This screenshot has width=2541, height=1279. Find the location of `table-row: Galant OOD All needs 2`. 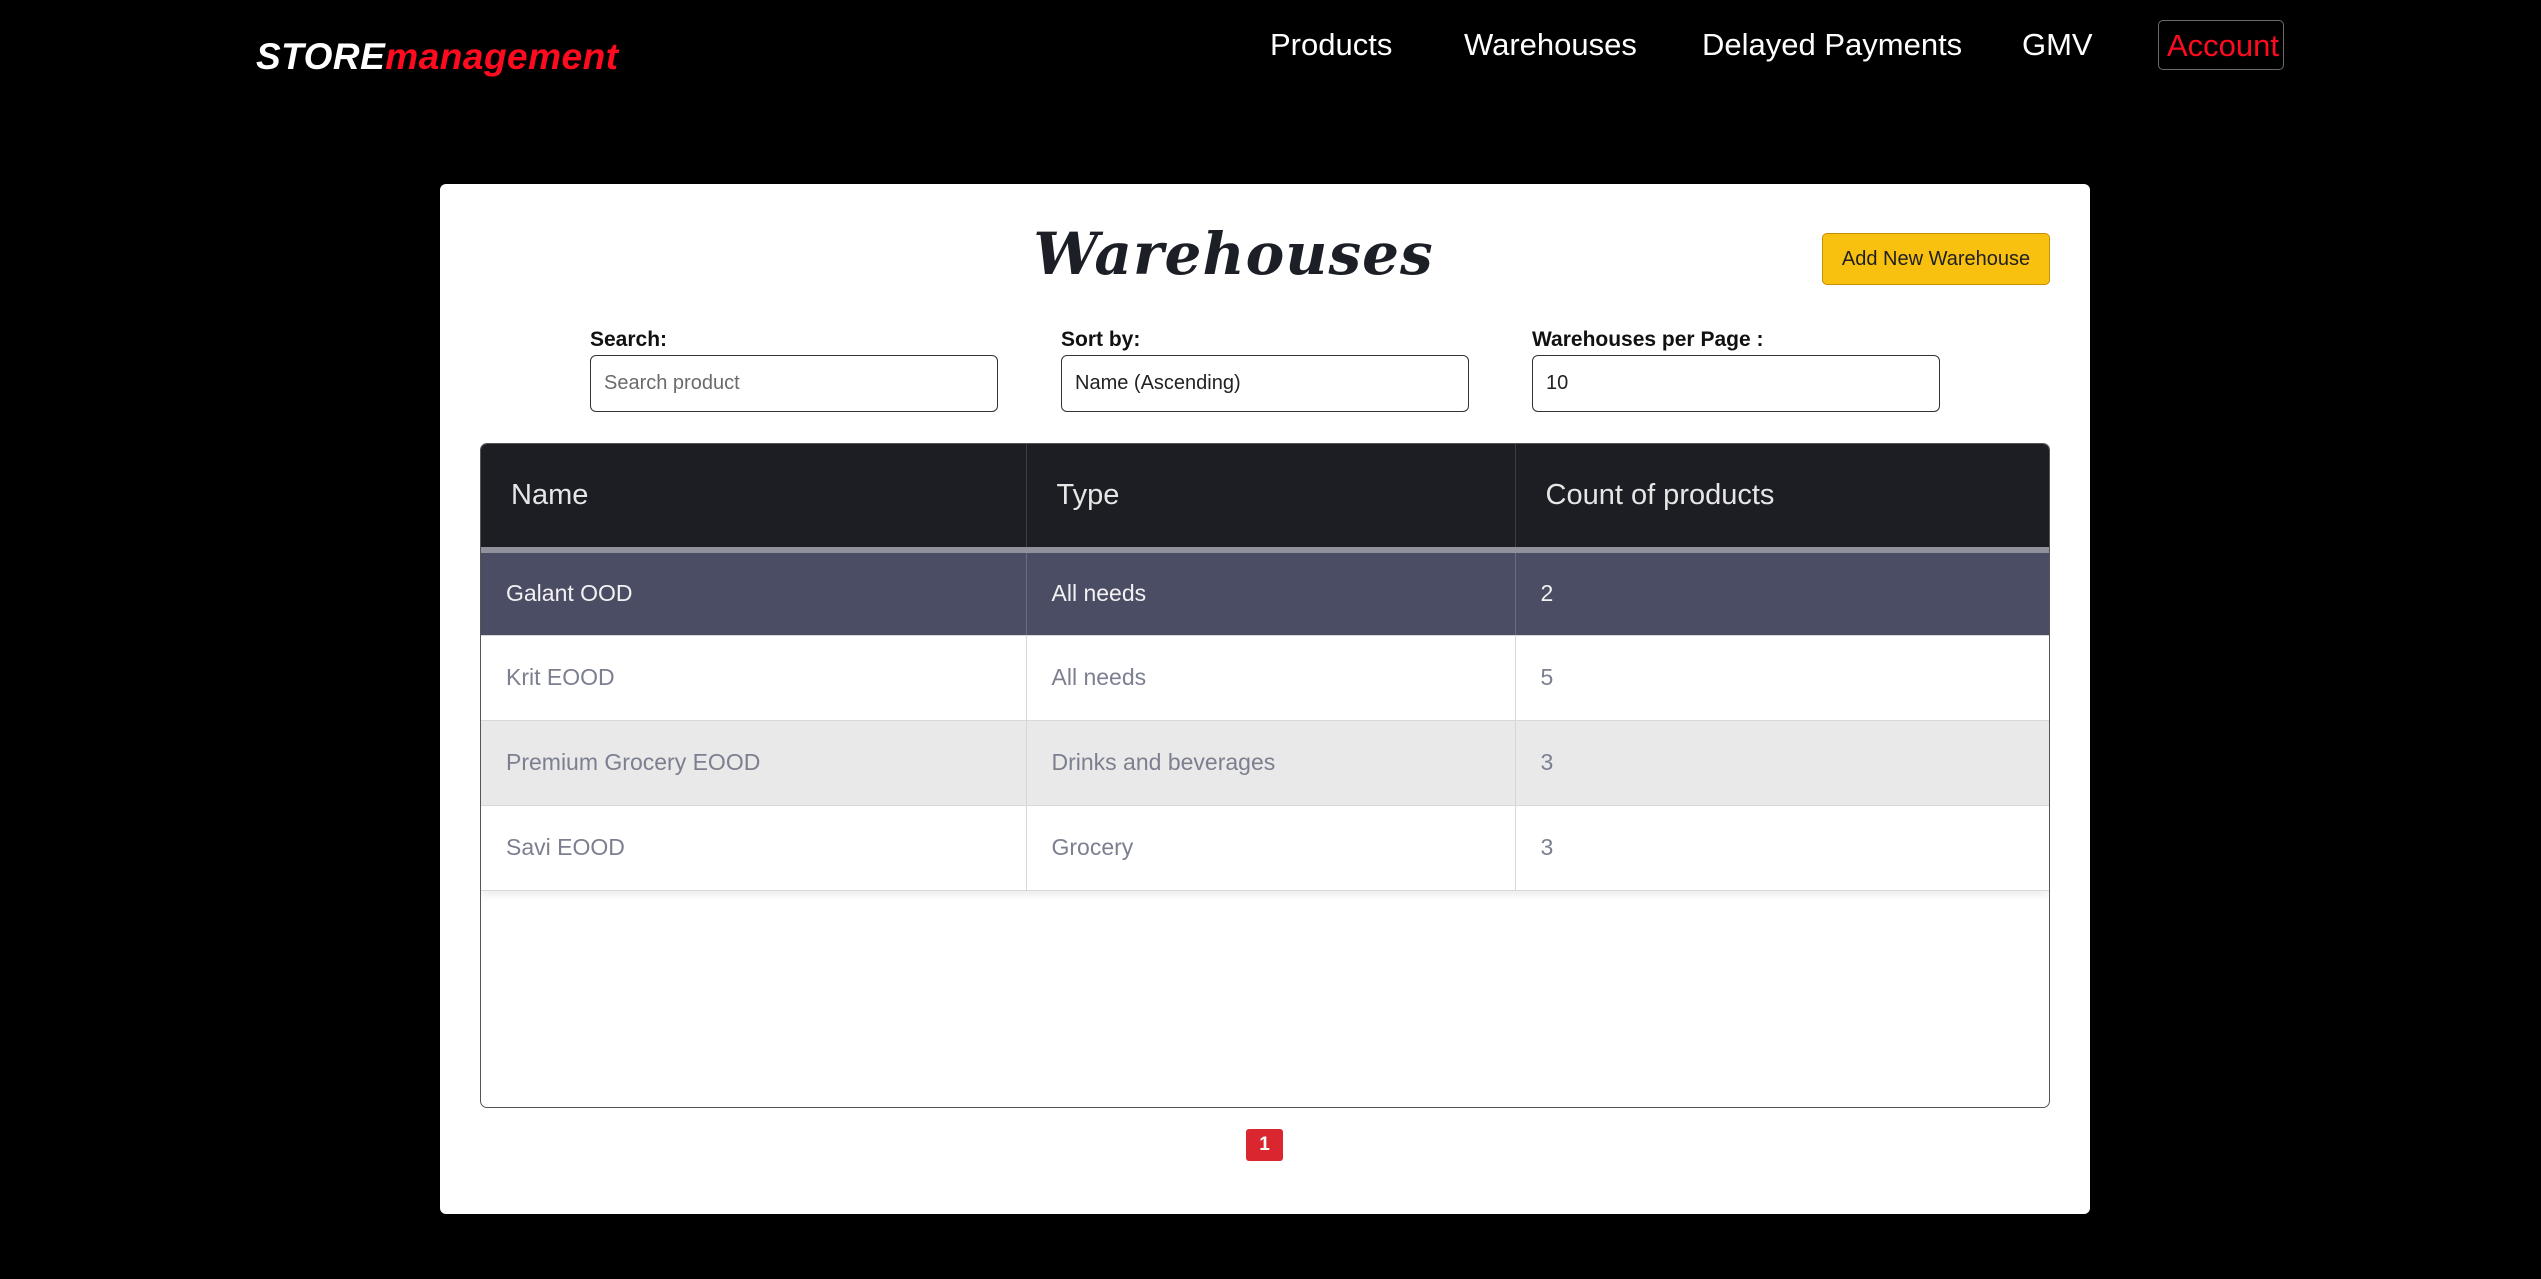

table-row: Galant OOD All needs 2 is located at coordinates (1265, 593).